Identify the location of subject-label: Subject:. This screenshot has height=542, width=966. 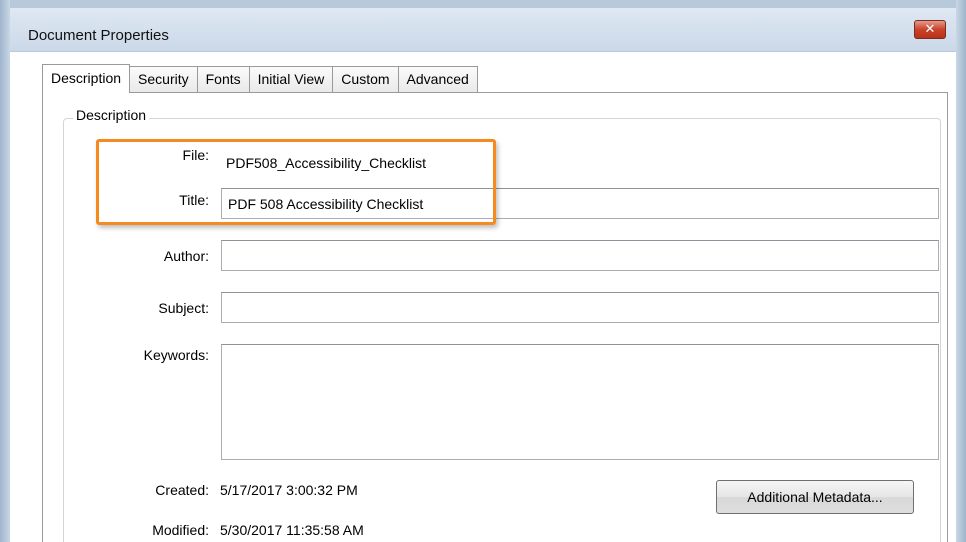
(183, 308).